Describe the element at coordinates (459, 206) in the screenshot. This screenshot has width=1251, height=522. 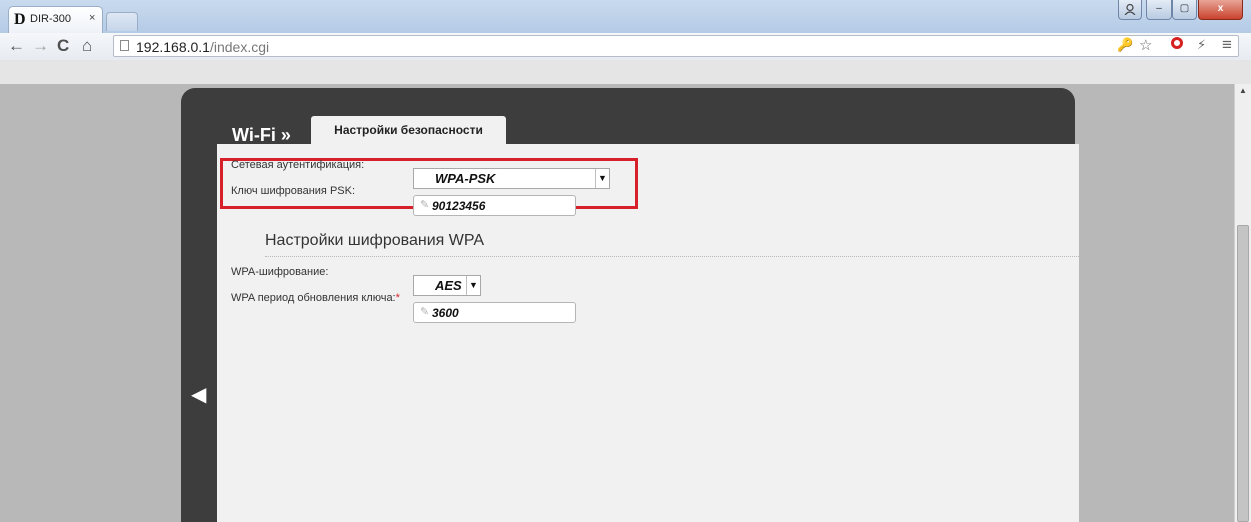
I see `psk-input-value: 90123456` at that location.